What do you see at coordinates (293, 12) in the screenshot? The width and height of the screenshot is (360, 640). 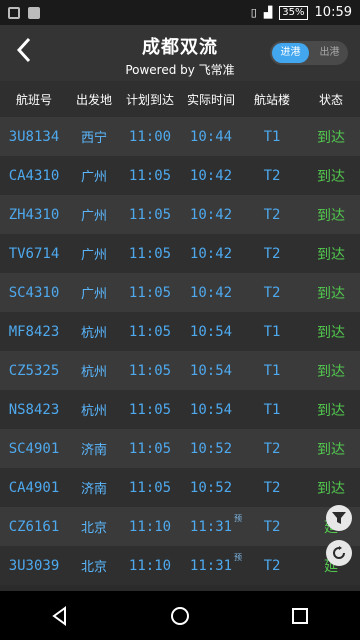 I see `battery-level: 35%` at bounding box center [293, 12].